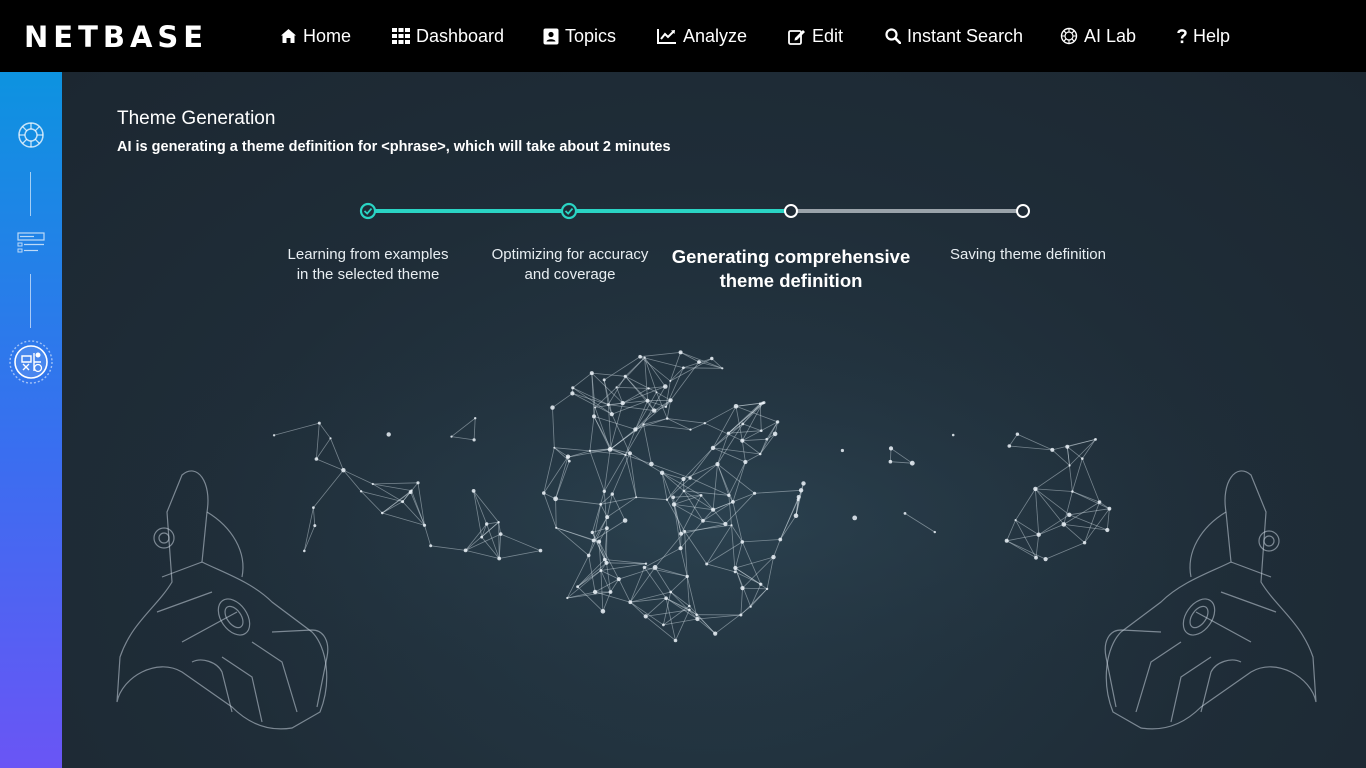  What do you see at coordinates (31, 362) in the screenshot?
I see `sidebar-item-theme-generation` at bounding box center [31, 362].